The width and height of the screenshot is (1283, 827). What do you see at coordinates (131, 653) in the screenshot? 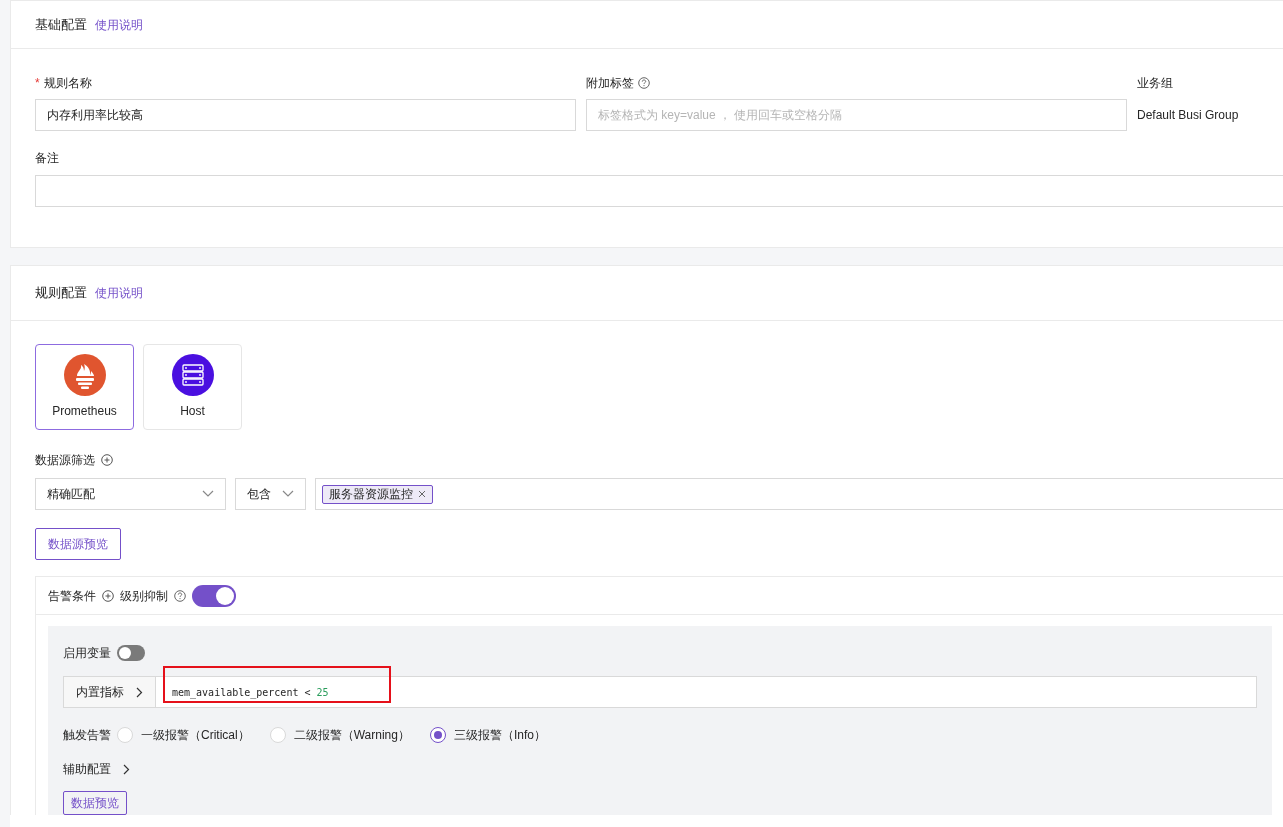
I see `variable-switch` at bounding box center [131, 653].